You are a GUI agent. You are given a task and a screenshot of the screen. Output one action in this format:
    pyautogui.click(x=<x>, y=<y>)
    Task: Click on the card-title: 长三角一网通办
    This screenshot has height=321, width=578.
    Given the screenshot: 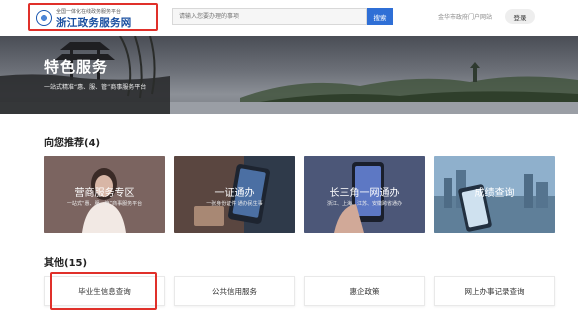 What is the action you would take?
    pyautogui.click(x=364, y=193)
    